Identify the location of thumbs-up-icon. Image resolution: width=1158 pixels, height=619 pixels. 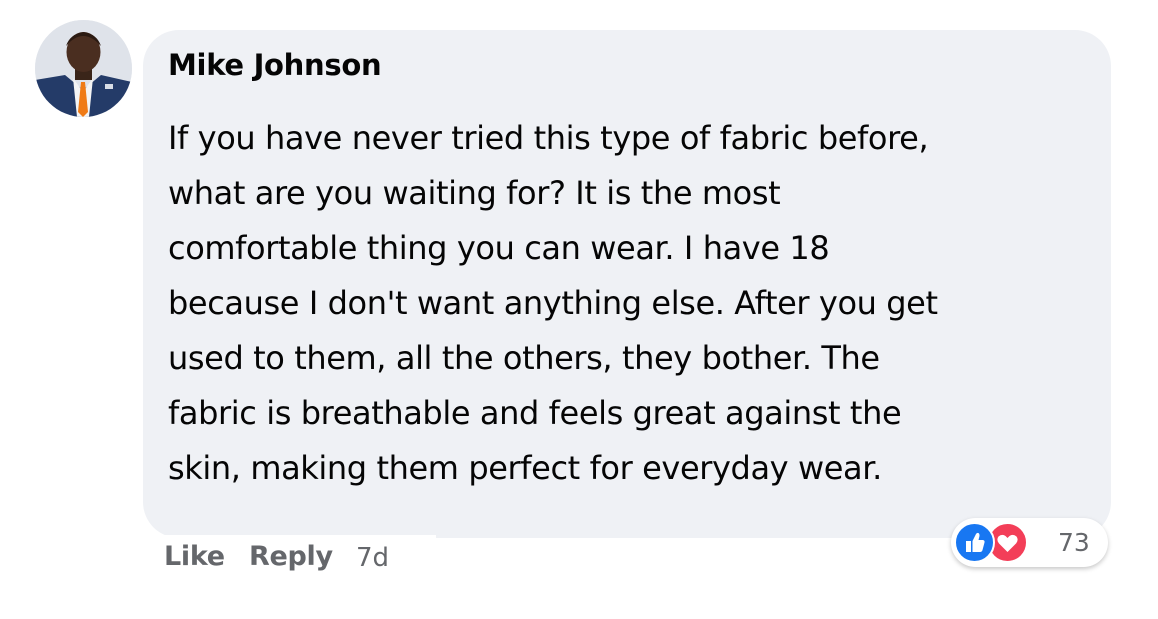
(974, 542).